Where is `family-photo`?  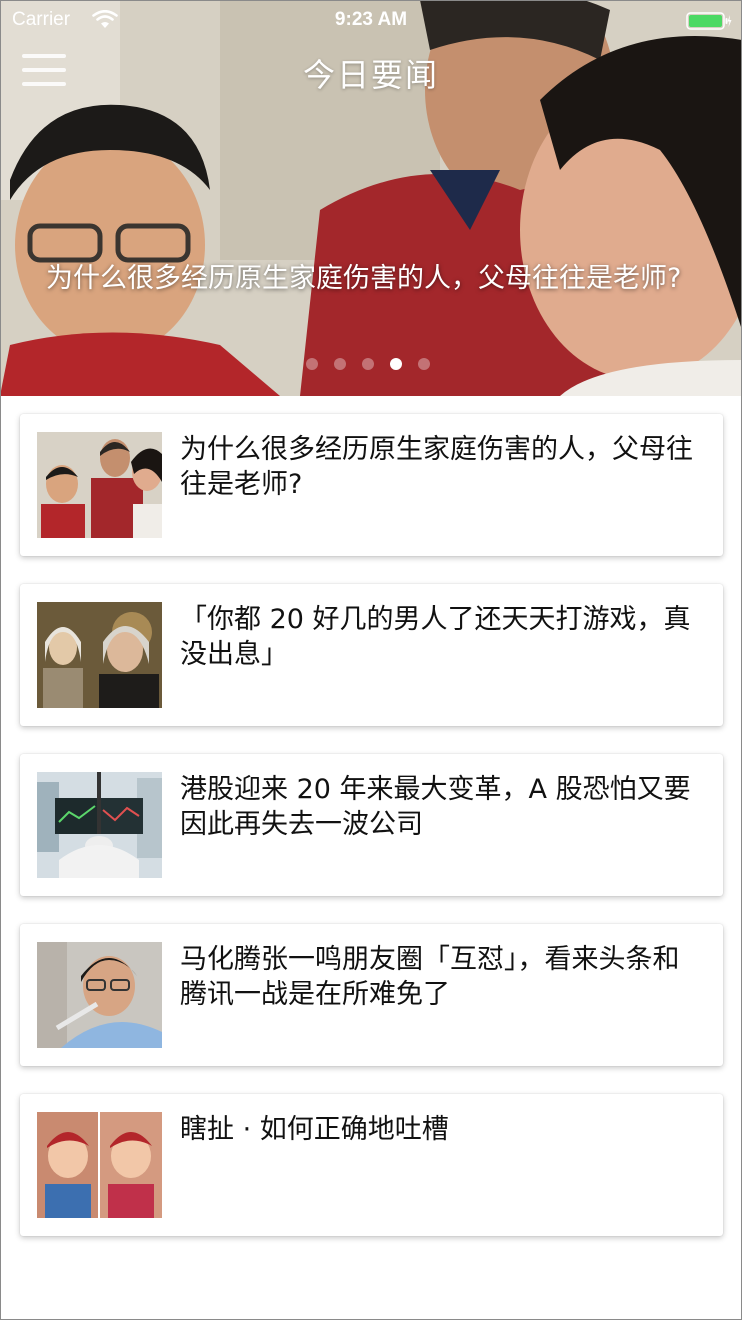 family-photo is located at coordinates (99, 485).